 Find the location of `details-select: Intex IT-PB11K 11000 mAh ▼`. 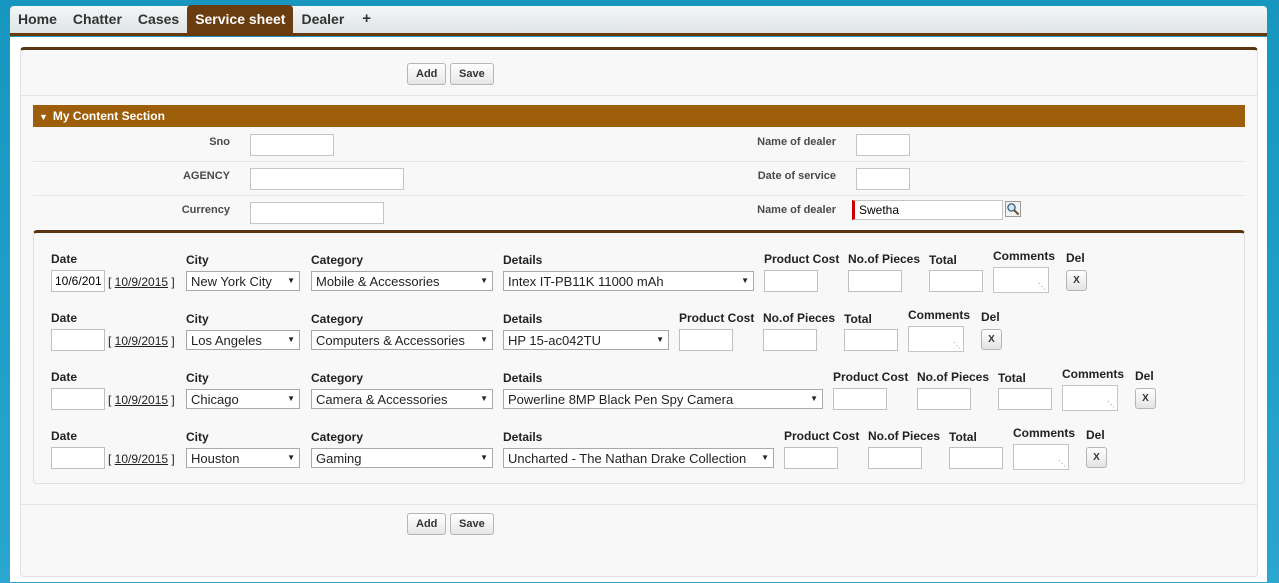

details-select: Intex IT-PB11K 11000 mAh ▼ is located at coordinates (628, 281).